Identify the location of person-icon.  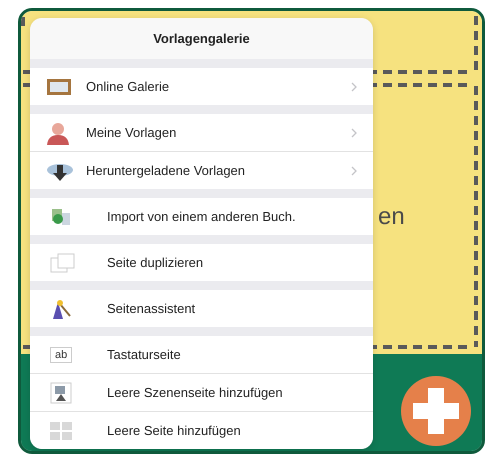
(58, 132).